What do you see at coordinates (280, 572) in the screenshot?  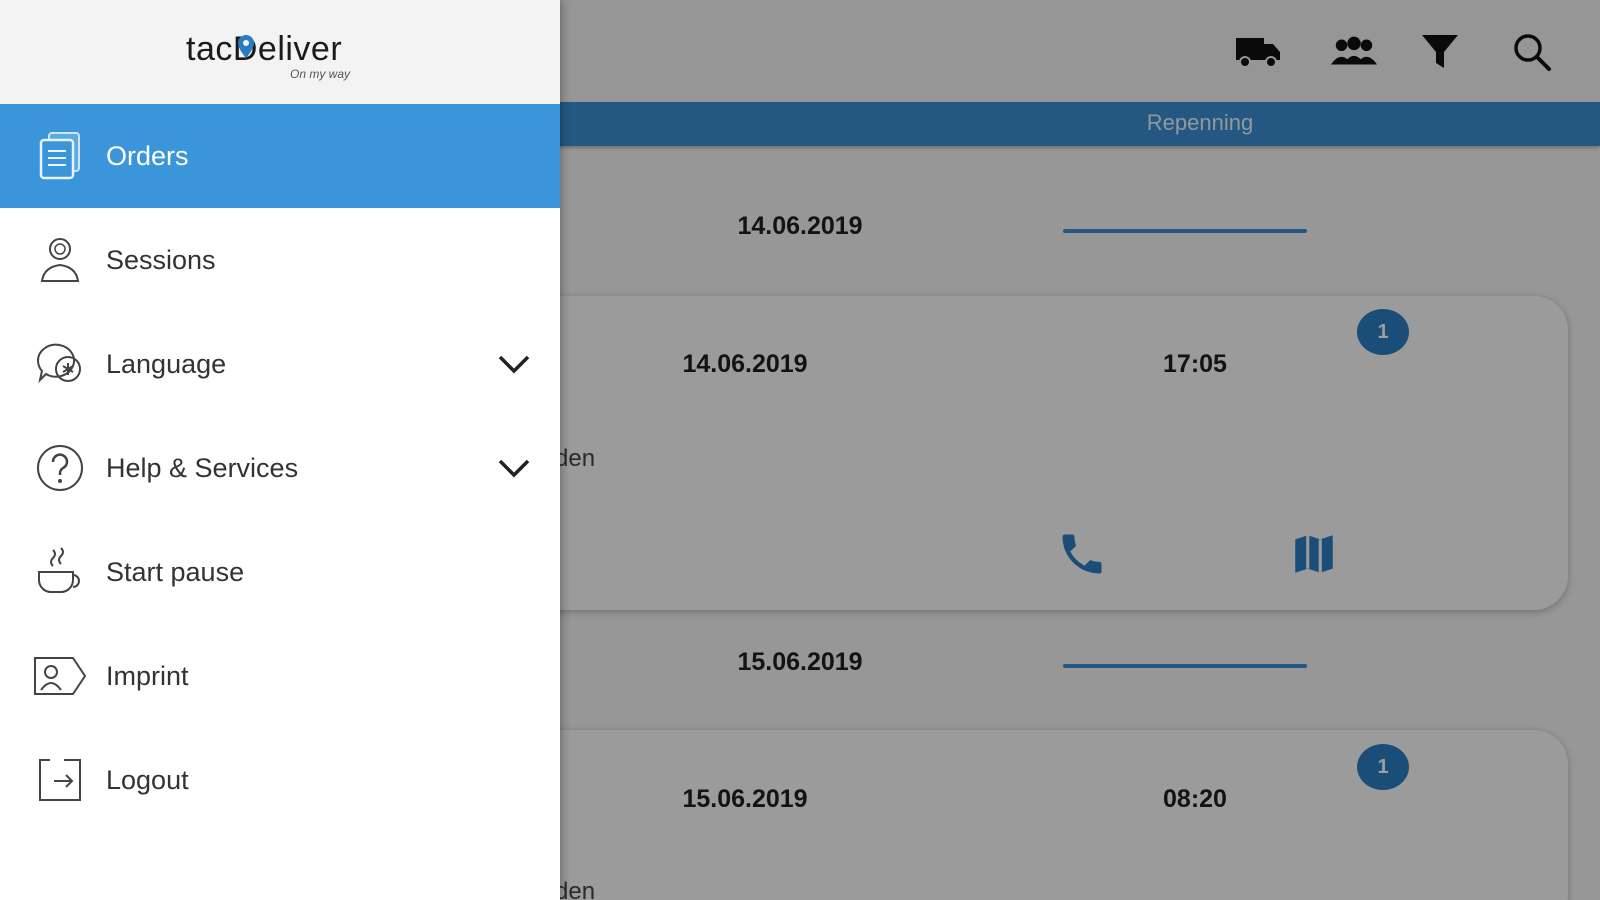 I see `menu-item-start-pause: Start pause` at bounding box center [280, 572].